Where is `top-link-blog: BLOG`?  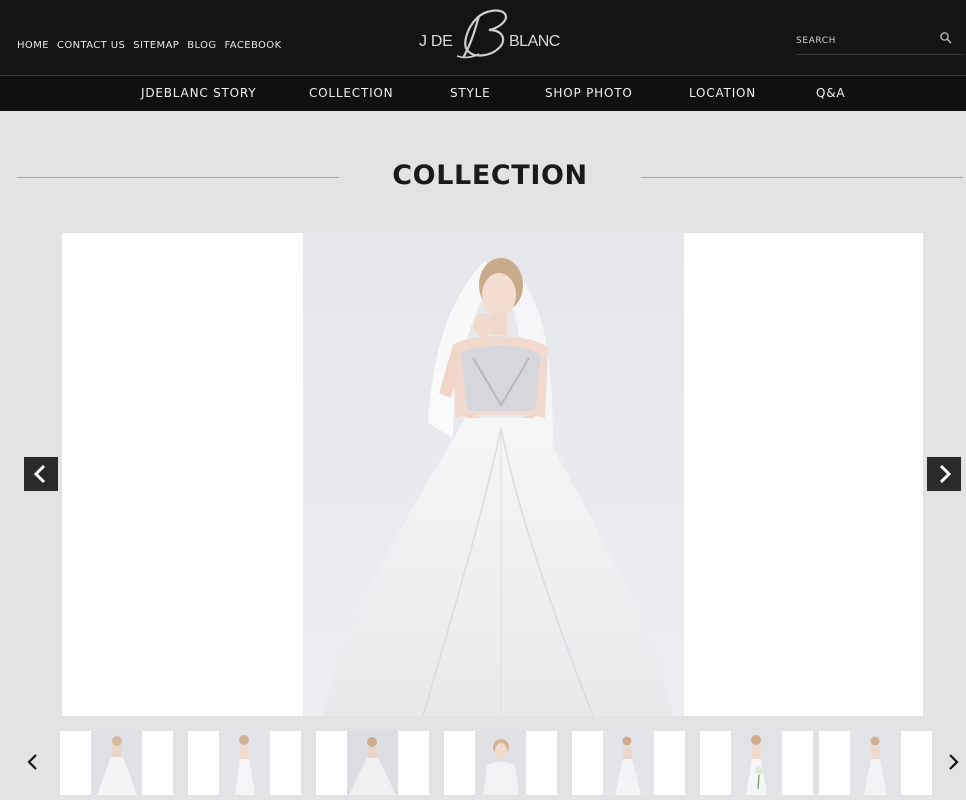
top-link-blog: BLOG is located at coordinates (201, 45).